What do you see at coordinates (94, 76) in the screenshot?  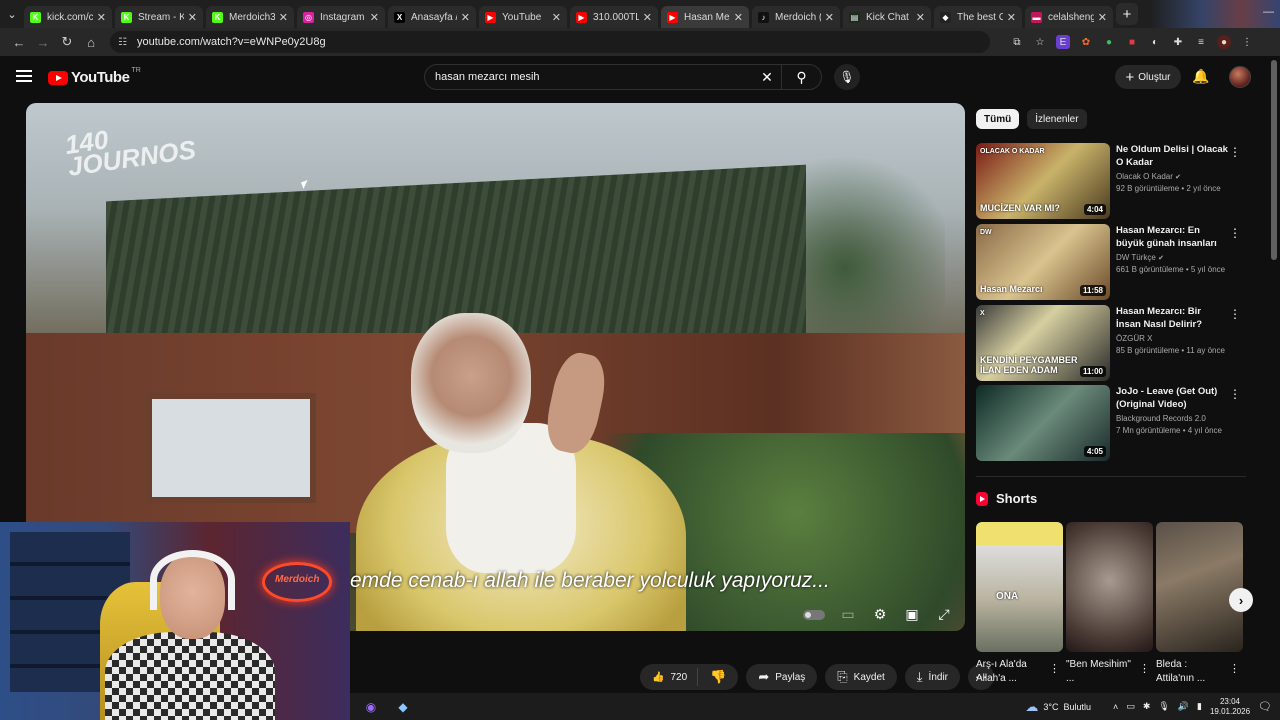 I see `youtube-logo: YouTube TR` at bounding box center [94, 76].